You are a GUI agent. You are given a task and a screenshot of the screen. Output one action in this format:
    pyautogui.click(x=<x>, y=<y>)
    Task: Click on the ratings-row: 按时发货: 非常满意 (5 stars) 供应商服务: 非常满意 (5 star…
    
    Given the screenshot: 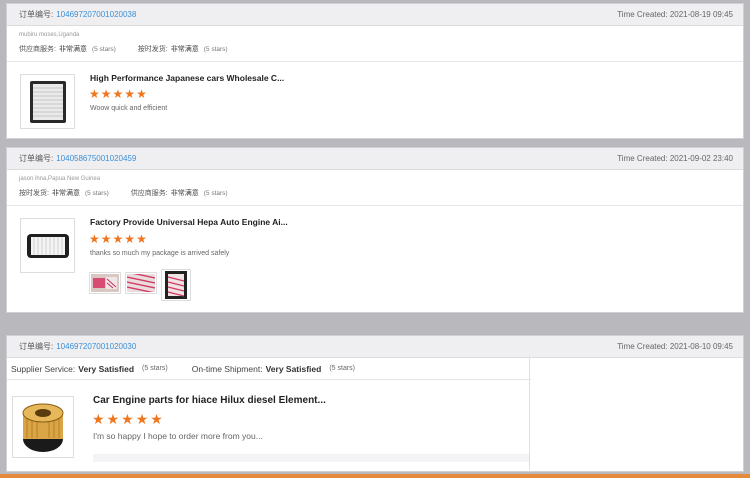 What is the action you would take?
    pyautogui.click(x=381, y=193)
    